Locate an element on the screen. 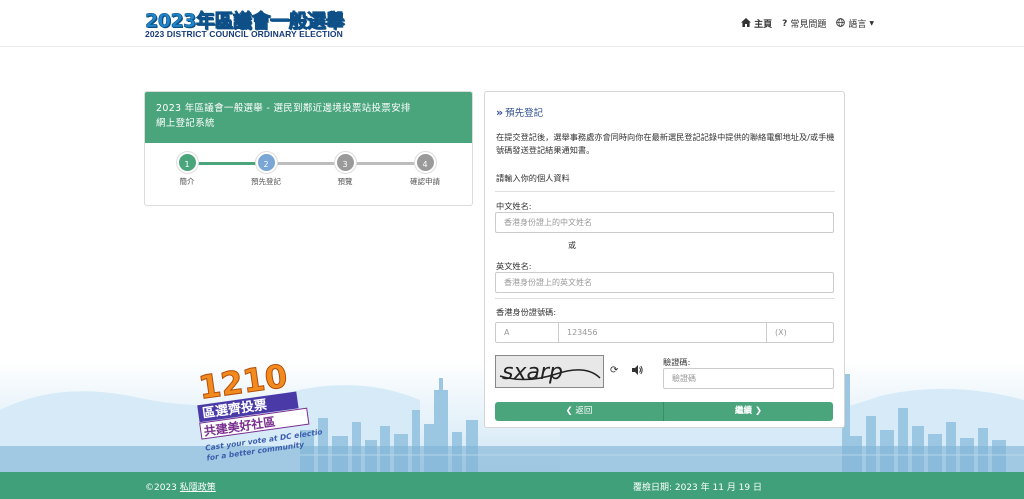 This screenshot has height=499, width=1024. continue-button-label: 繼續 is located at coordinates (743, 411).